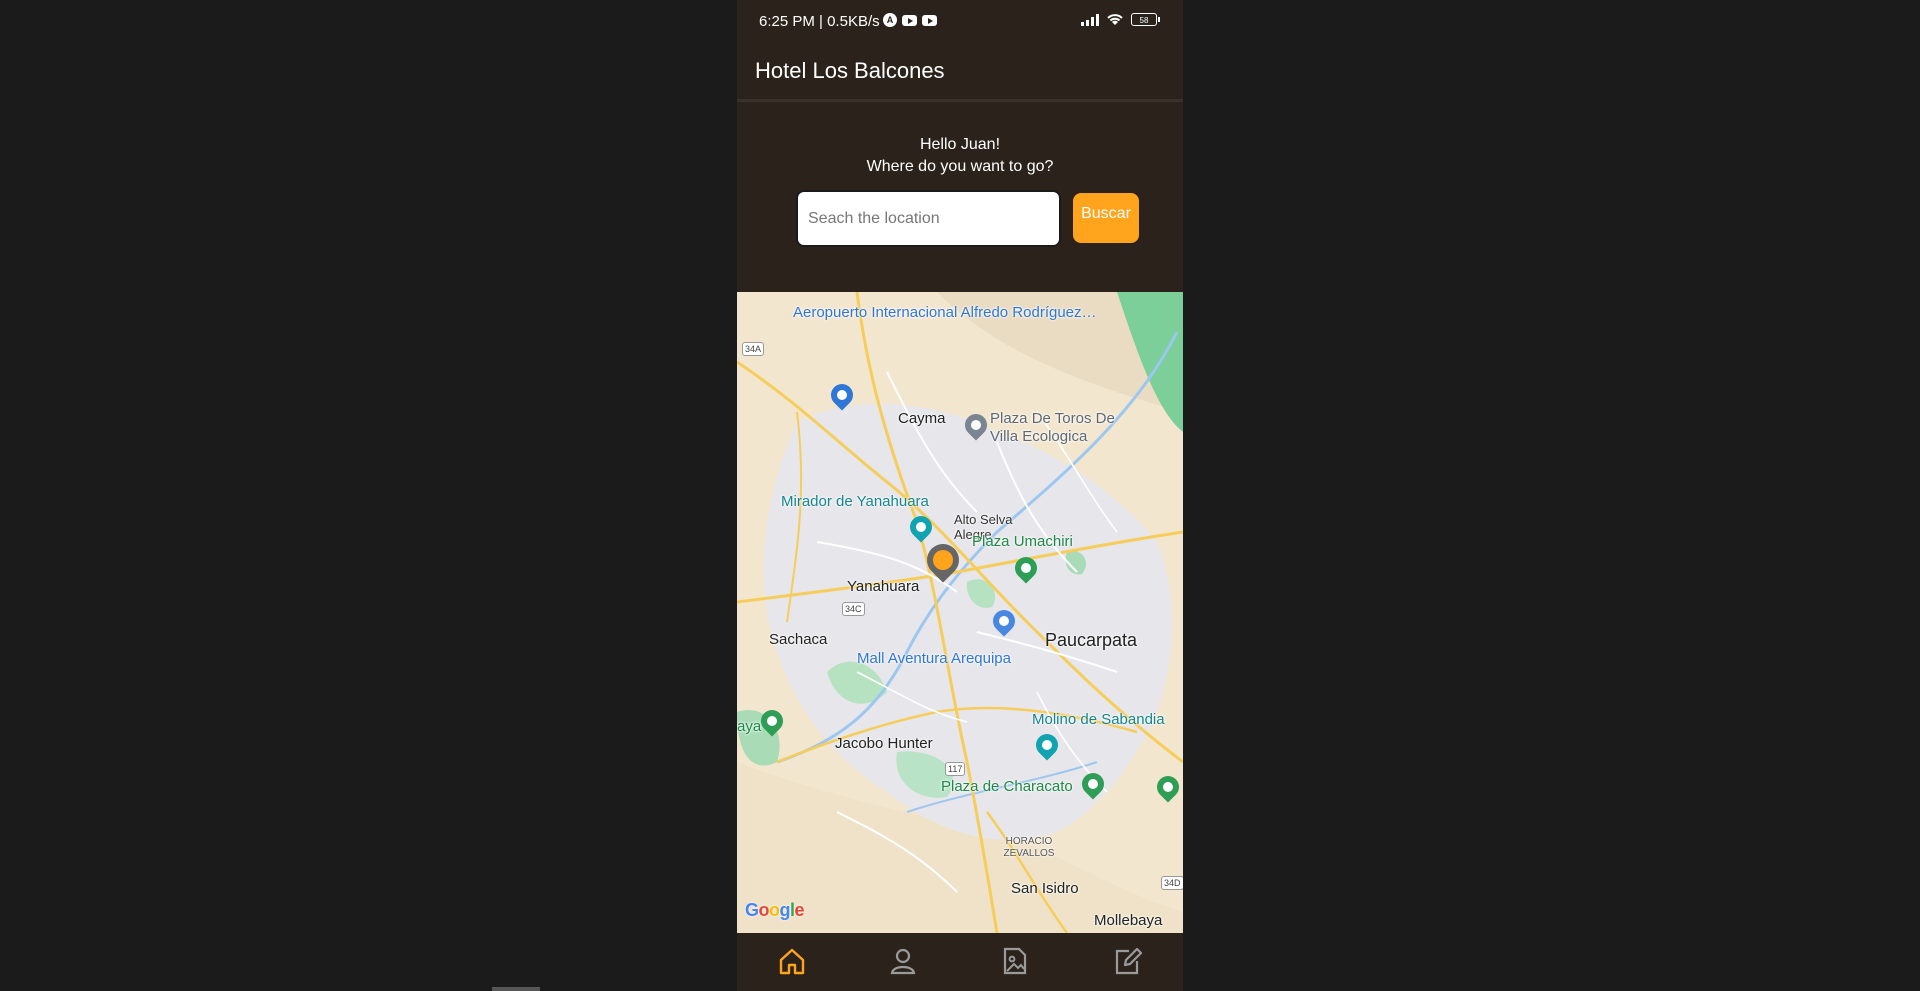 The width and height of the screenshot is (1920, 991). I want to click on nav-gallery-button, so click(1015, 961).